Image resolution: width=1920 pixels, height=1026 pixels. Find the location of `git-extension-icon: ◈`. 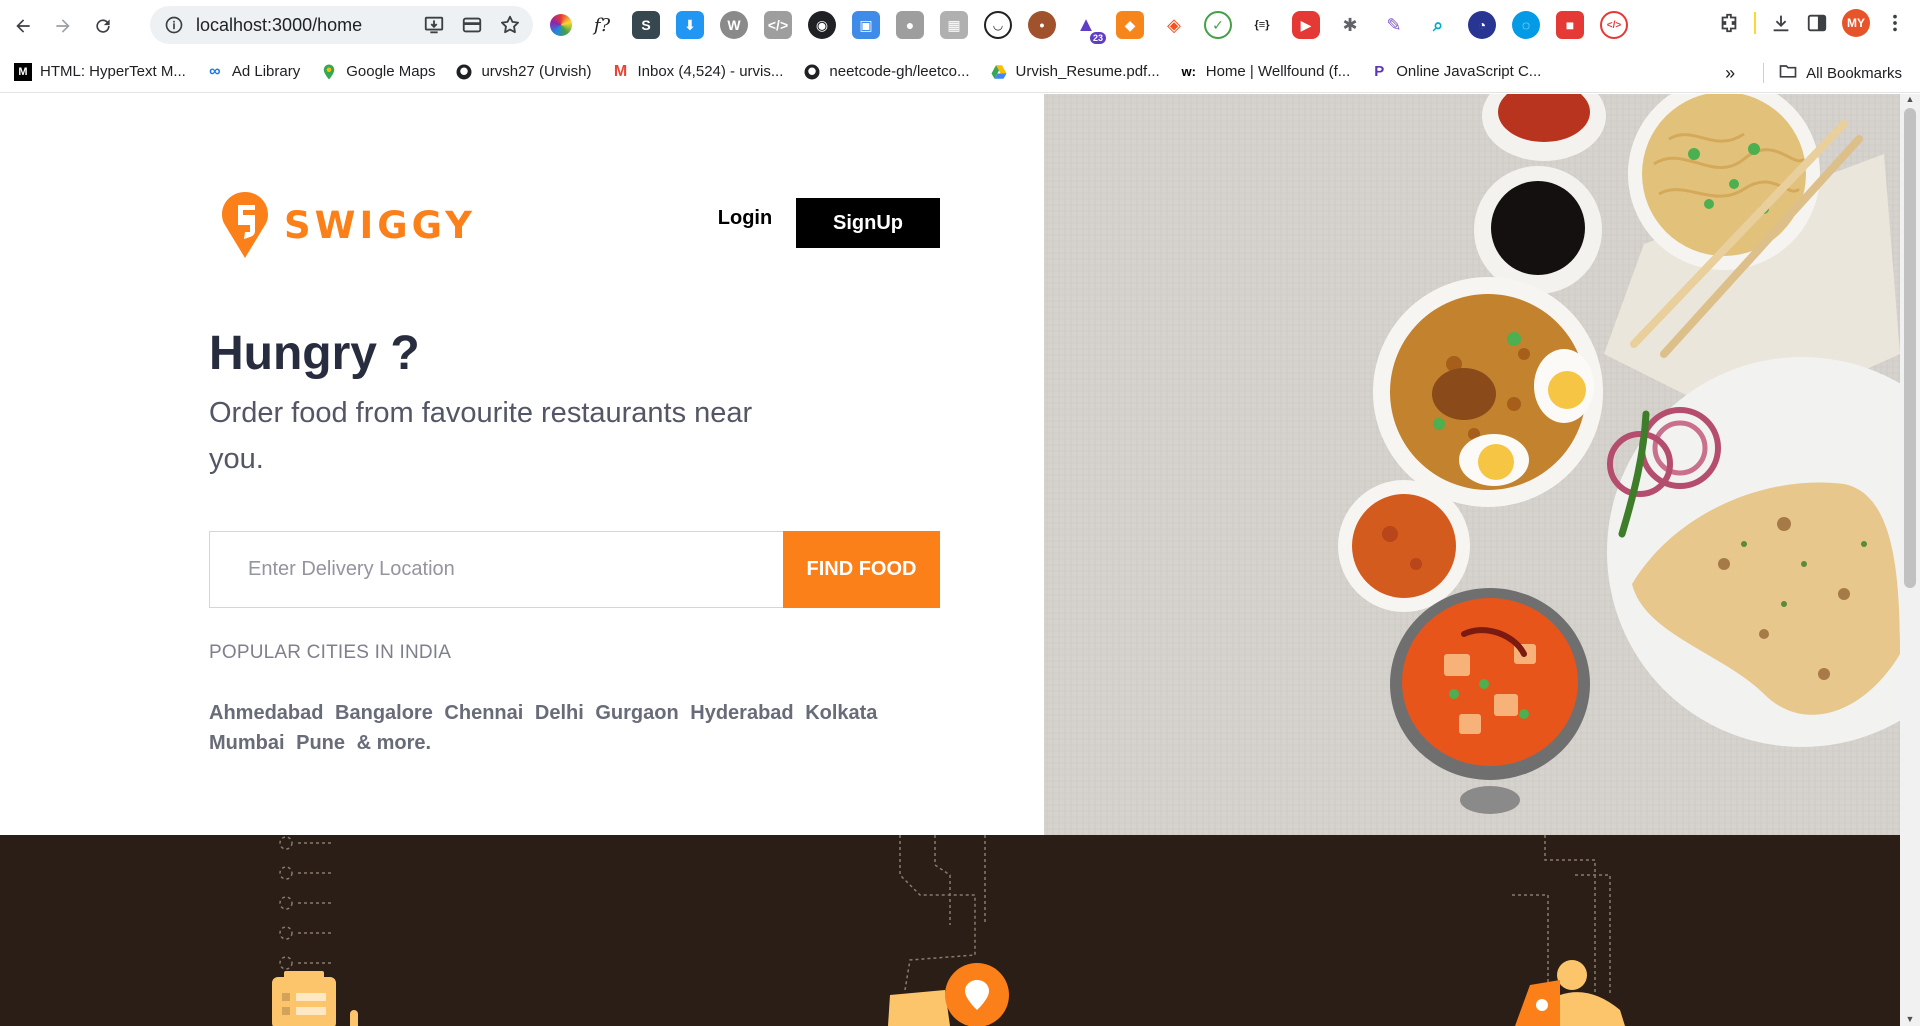

git-extension-icon: ◈ is located at coordinates (1174, 25).